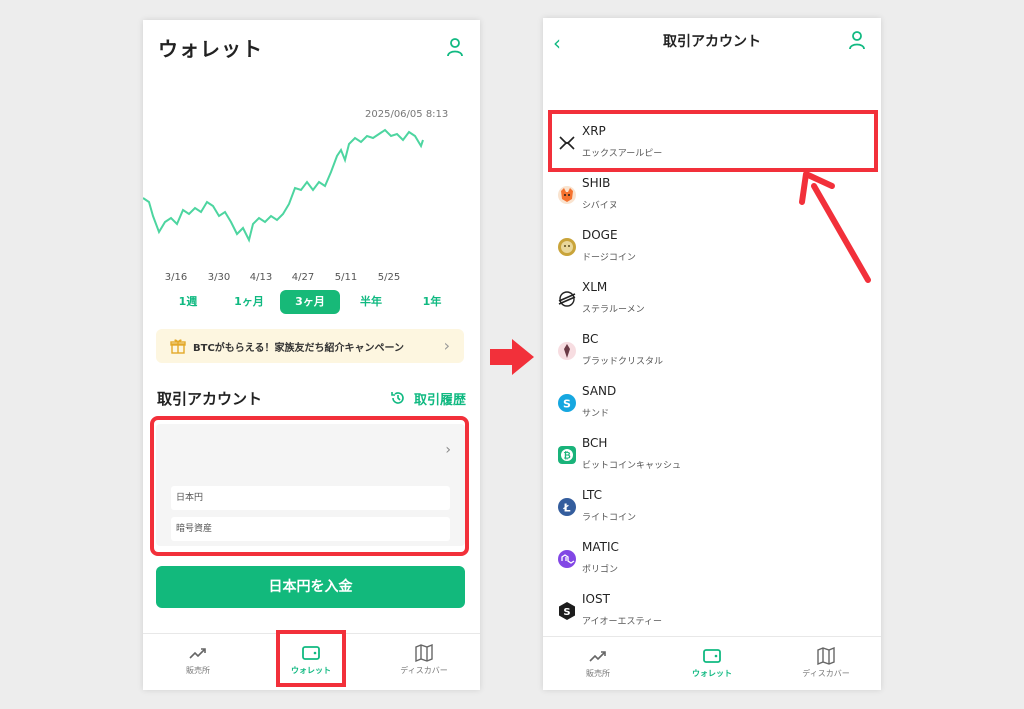  Describe the element at coordinates (712, 457) in the screenshot. I see `coin-row-bch: ₿ BCH ビットコインキャッシュ` at that location.